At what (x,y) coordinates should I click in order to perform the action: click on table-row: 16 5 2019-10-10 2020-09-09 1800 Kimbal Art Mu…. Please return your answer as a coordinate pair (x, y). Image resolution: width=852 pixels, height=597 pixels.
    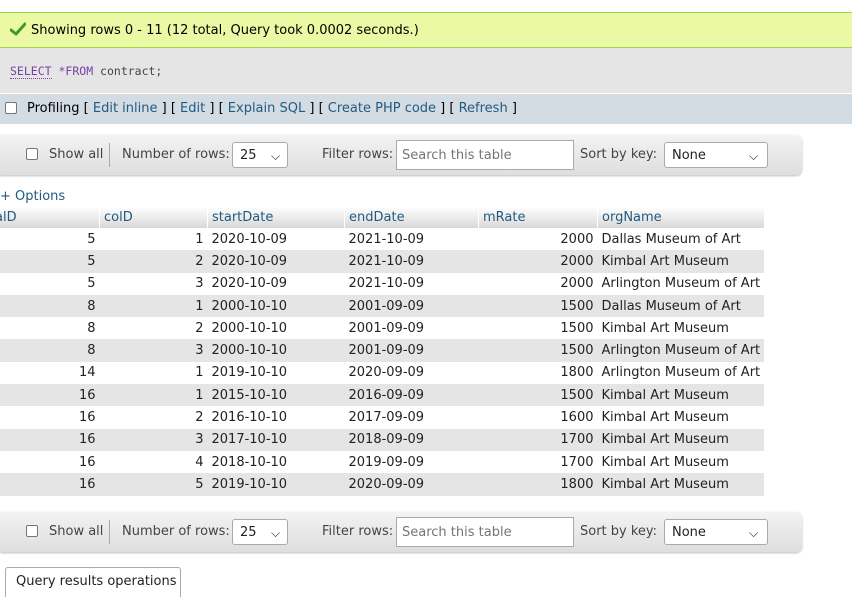
    Looking at the image, I should click on (382, 484).